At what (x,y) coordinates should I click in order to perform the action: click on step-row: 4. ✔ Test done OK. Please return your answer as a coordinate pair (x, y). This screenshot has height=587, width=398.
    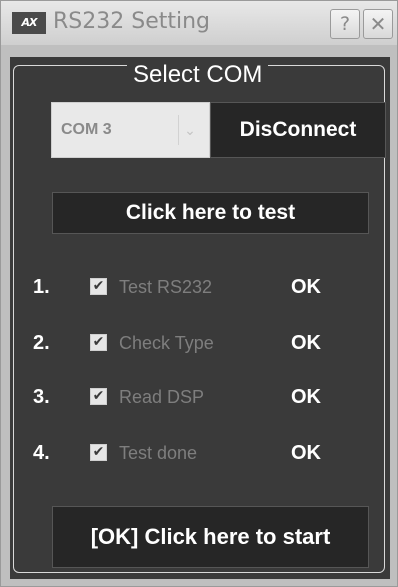
    Looking at the image, I should click on (200, 453).